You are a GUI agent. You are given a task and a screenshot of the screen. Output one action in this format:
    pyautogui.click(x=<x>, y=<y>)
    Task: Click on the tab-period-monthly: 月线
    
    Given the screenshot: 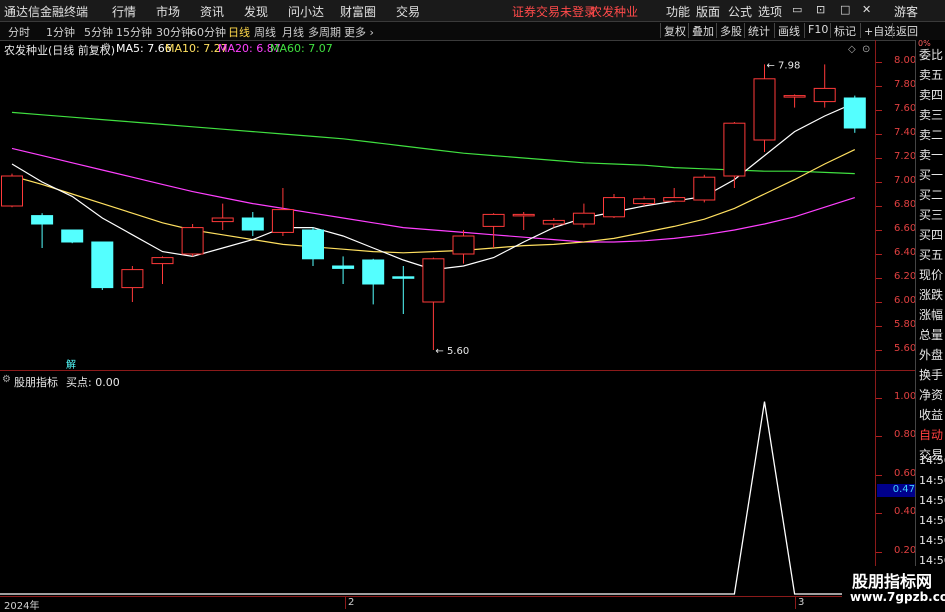 What is the action you would take?
    pyautogui.click(x=293, y=32)
    